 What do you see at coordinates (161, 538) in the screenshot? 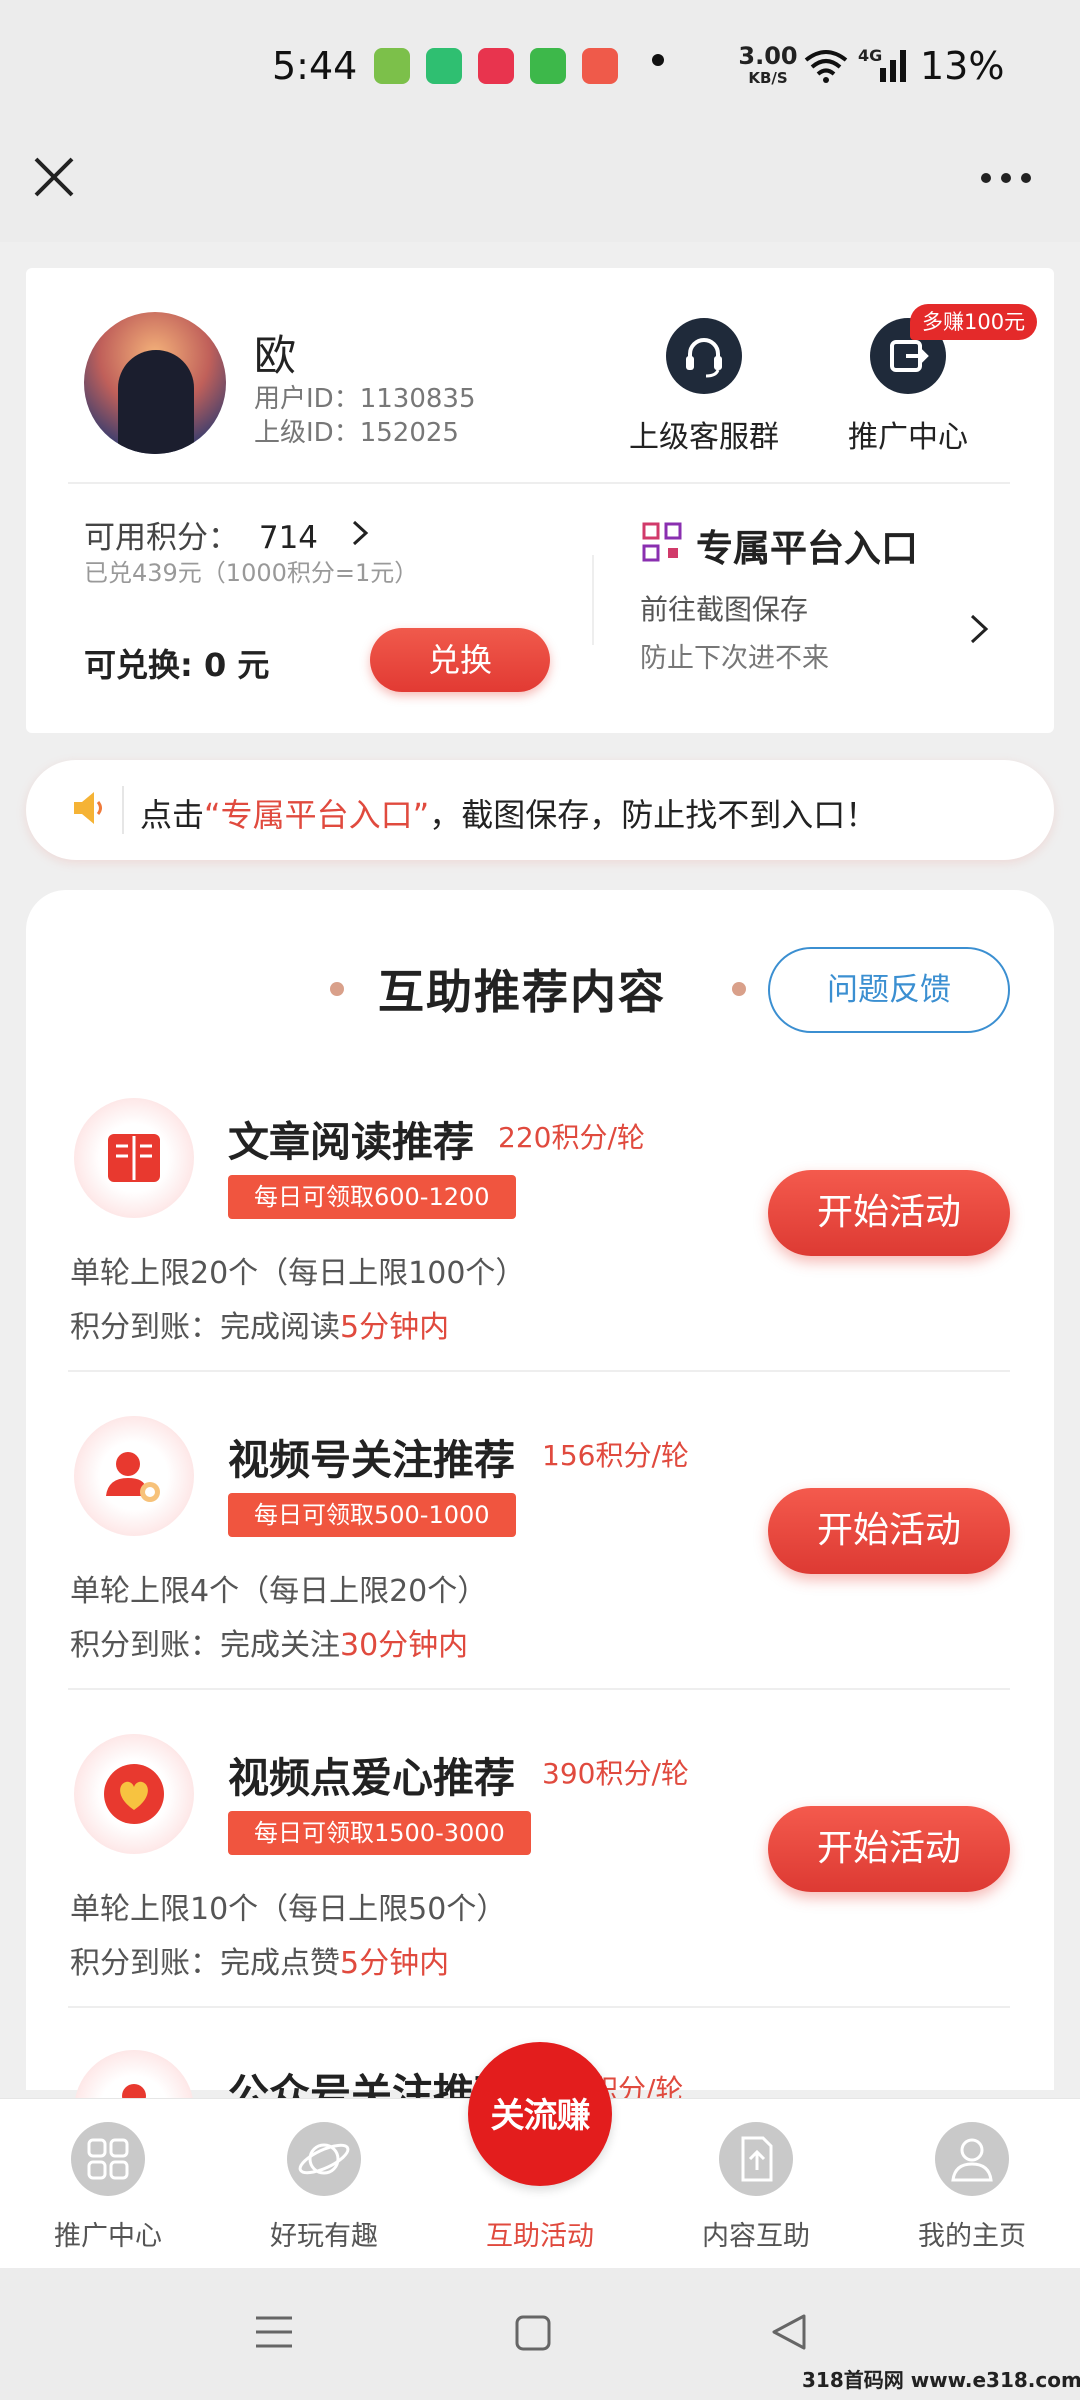
I see `points-label: 可用积分：` at bounding box center [161, 538].